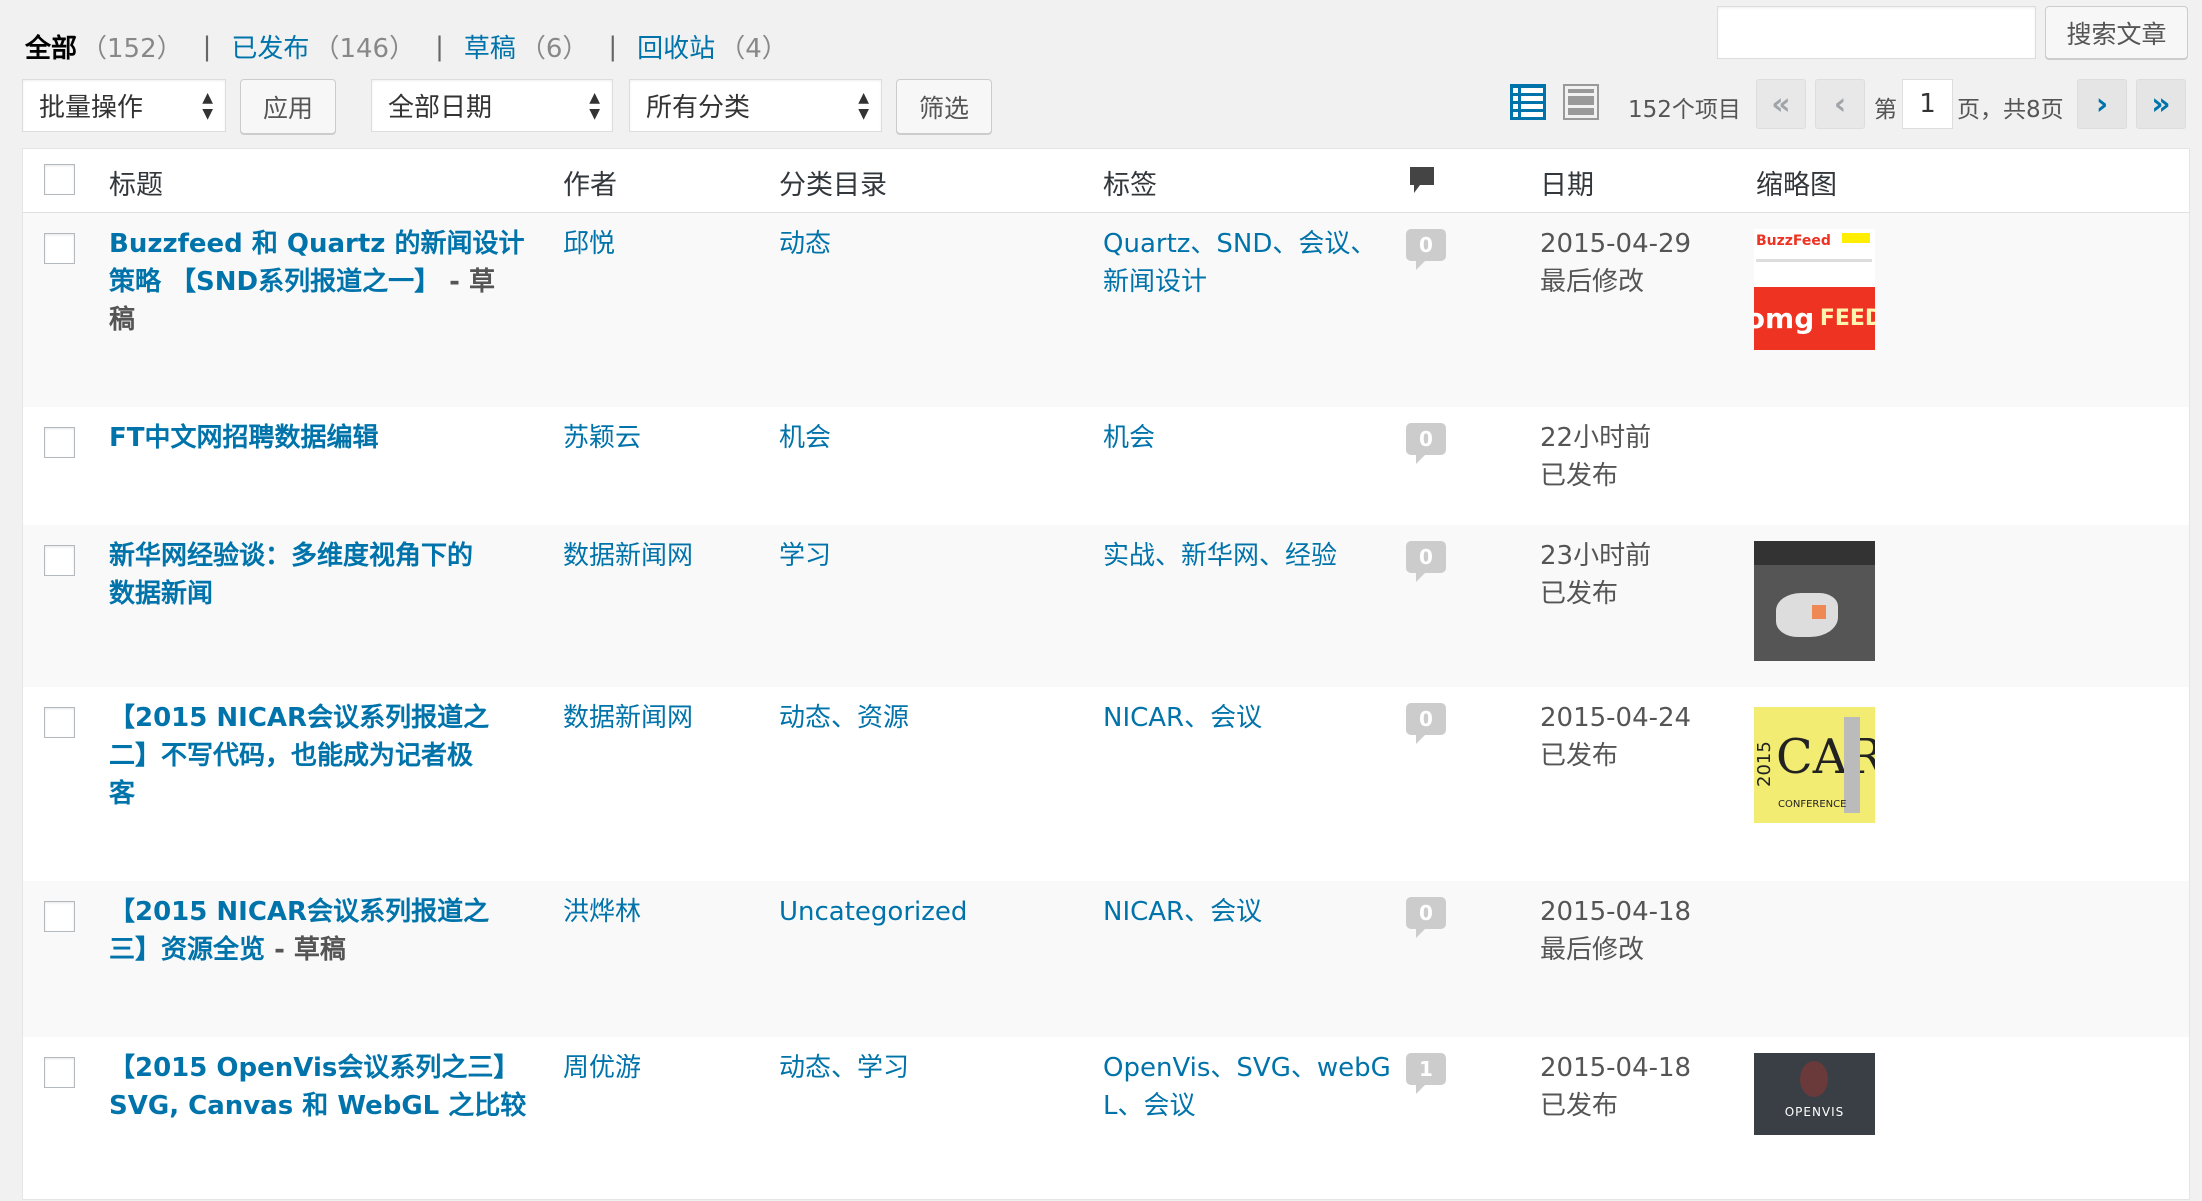 This screenshot has width=2202, height=1201. Describe the element at coordinates (1567, 182) in the screenshot. I see `column-date: 日期` at that location.